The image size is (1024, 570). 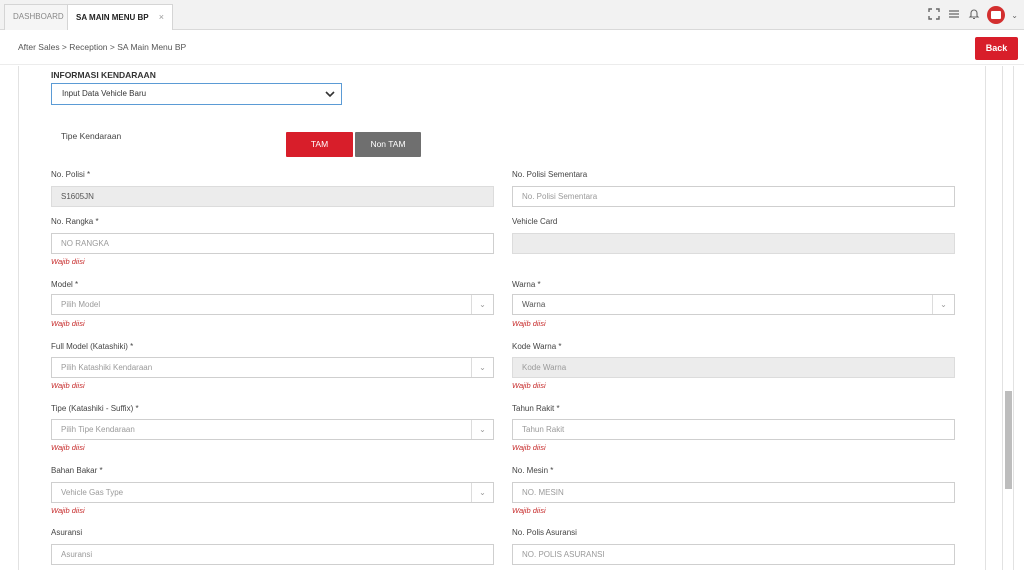 I want to click on tab-dashboard: DASHBOARD, so click(x=38, y=17).